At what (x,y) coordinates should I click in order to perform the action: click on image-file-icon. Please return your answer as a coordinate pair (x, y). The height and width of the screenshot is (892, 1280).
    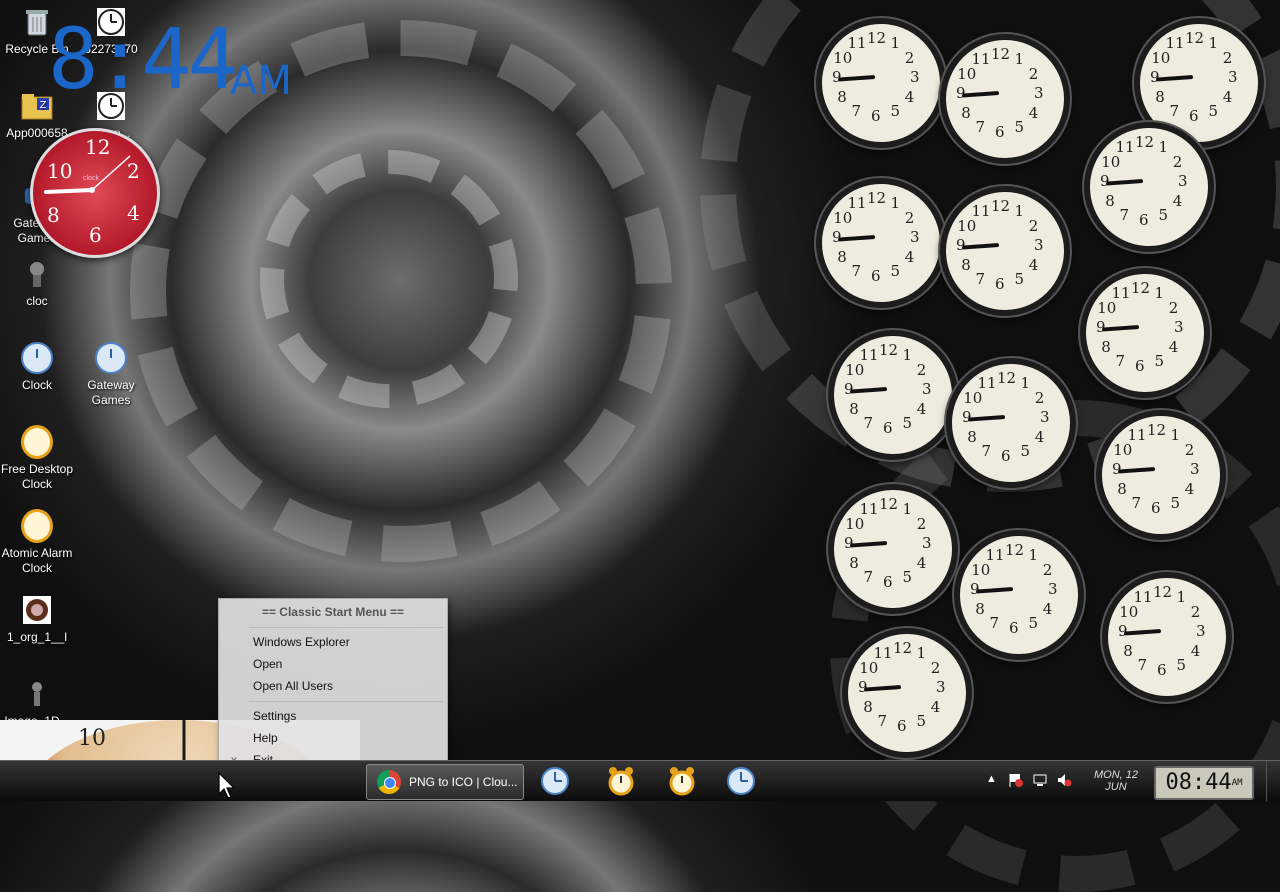
    Looking at the image, I should click on (37, 694).